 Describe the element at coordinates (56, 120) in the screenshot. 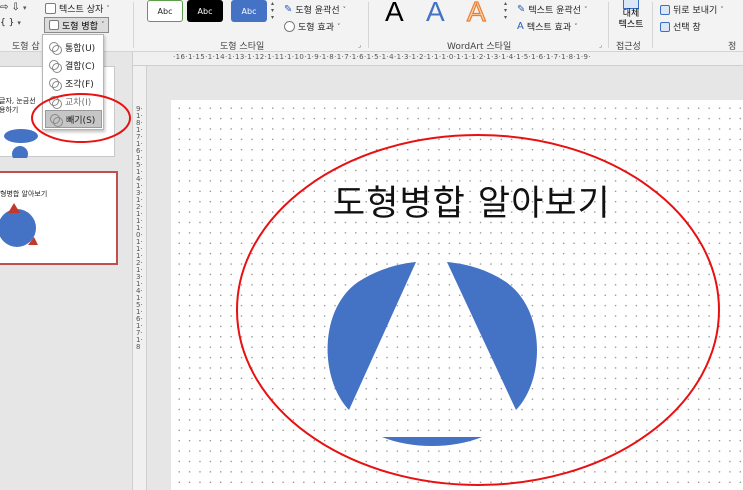

I see `subtract-icon` at that location.